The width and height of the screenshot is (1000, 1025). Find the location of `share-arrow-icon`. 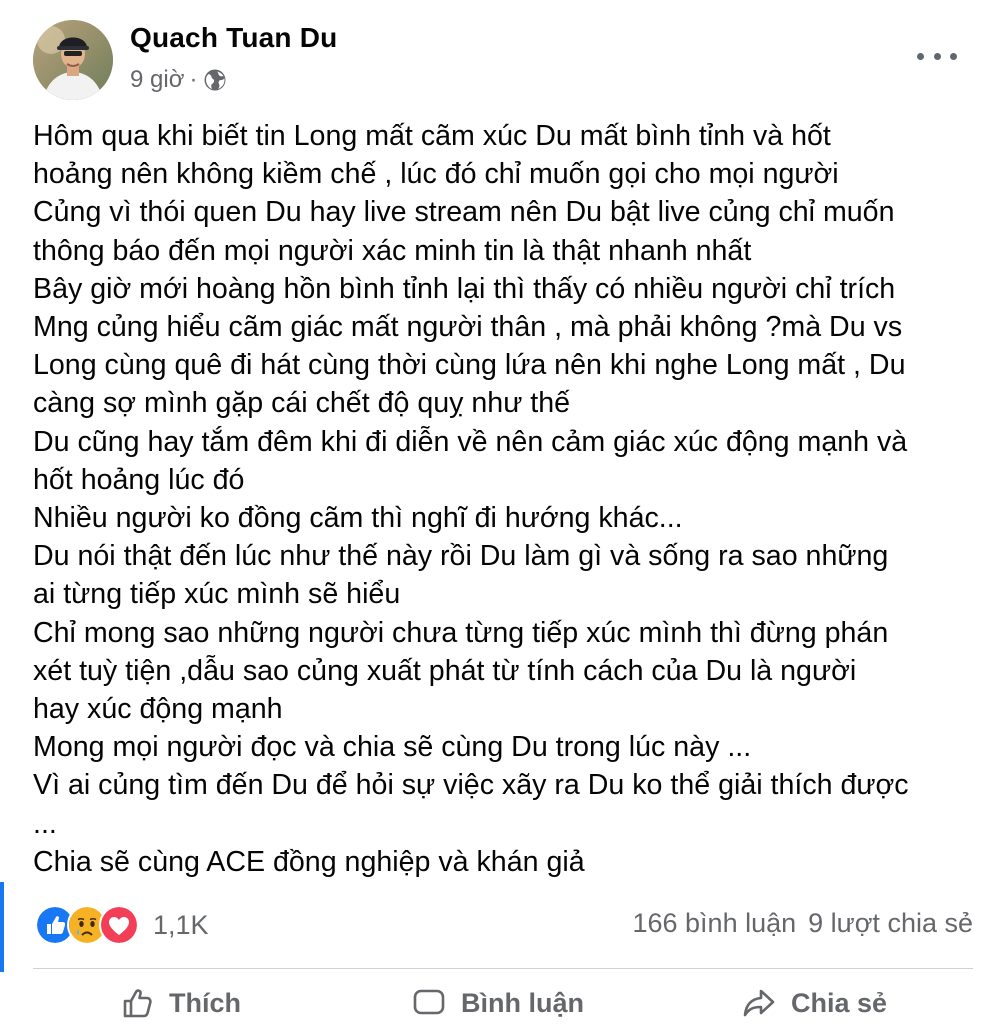

share-arrow-icon is located at coordinates (759, 1003).